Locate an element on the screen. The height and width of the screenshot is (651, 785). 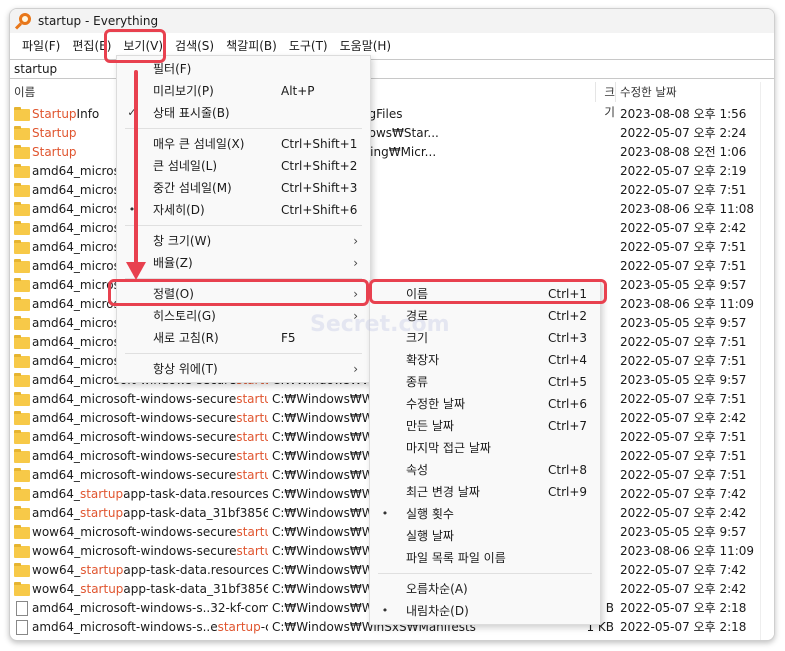
view_menu-item: 배율(Z) › is located at coordinates (243, 263).